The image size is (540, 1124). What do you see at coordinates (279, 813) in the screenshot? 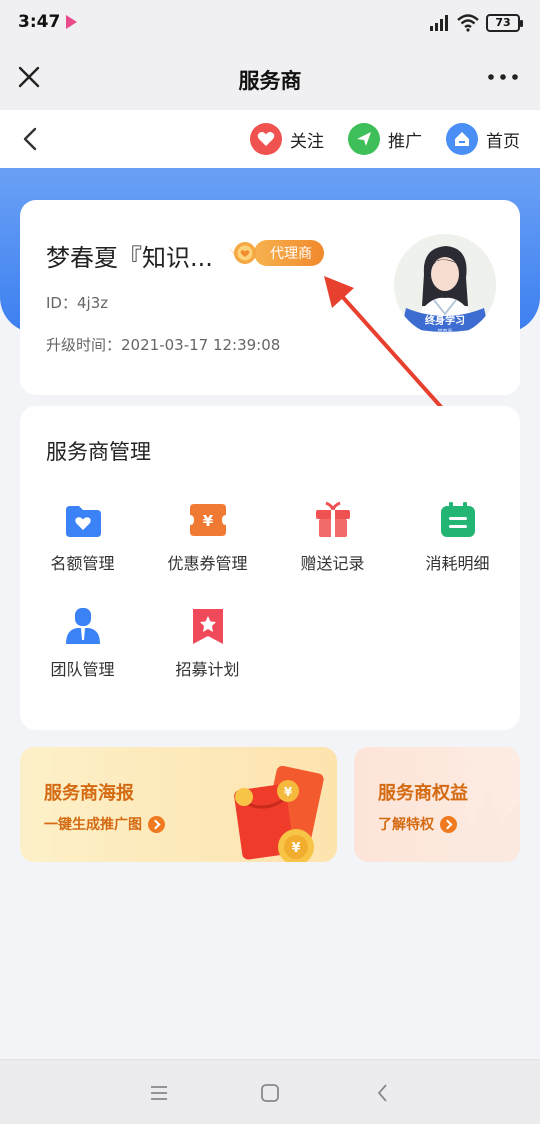
I see `red-envelope-icon: ¥ ¥` at bounding box center [279, 813].